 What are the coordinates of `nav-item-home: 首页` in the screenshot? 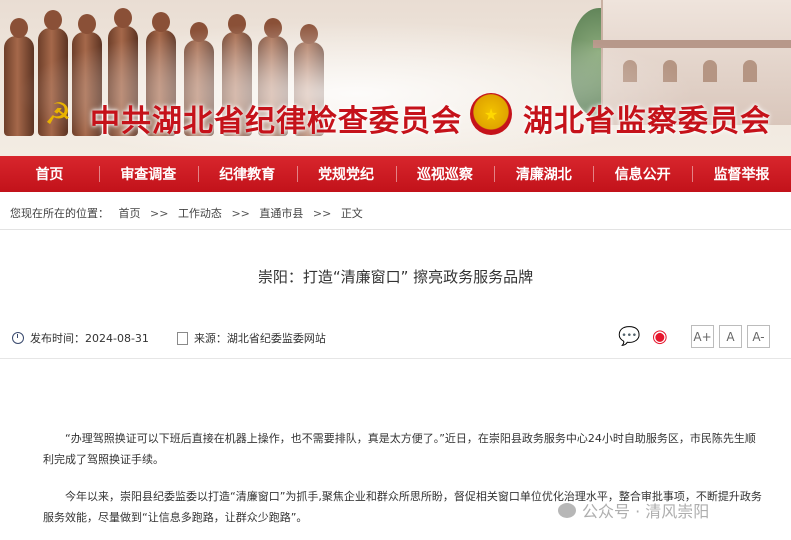 It's located at (49, 174).